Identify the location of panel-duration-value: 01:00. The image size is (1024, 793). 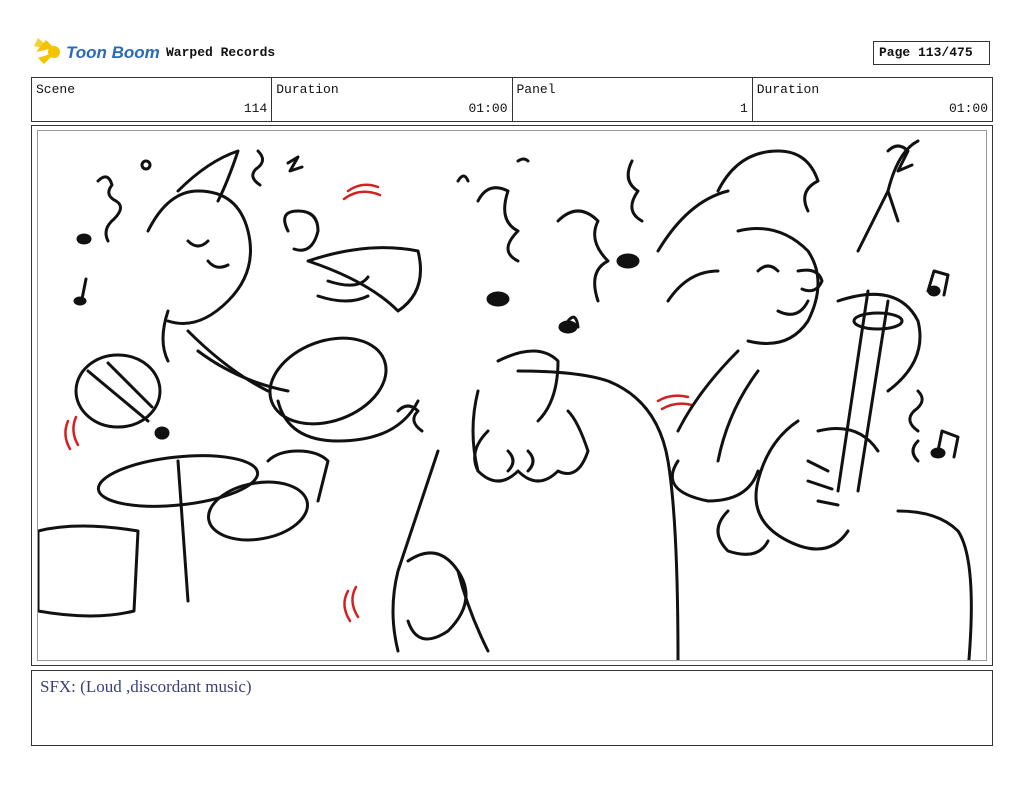
(968, 108).